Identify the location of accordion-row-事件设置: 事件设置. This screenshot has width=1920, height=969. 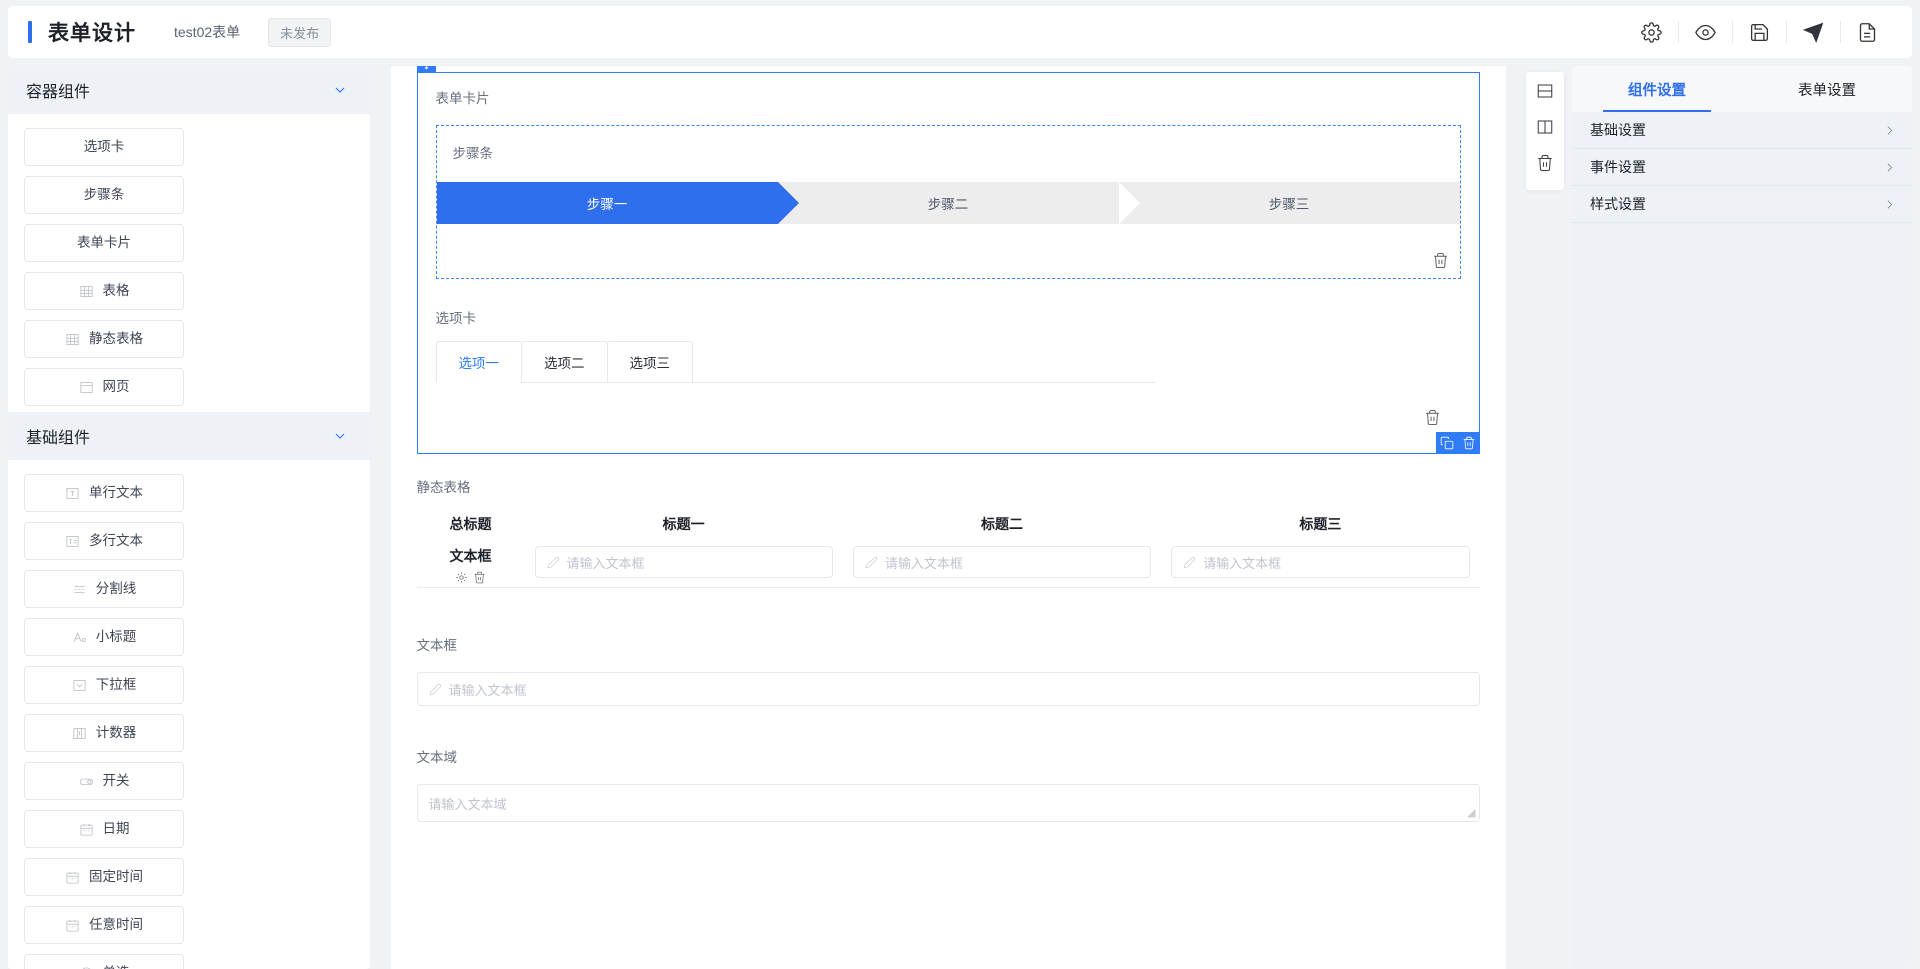
(1742, 167).